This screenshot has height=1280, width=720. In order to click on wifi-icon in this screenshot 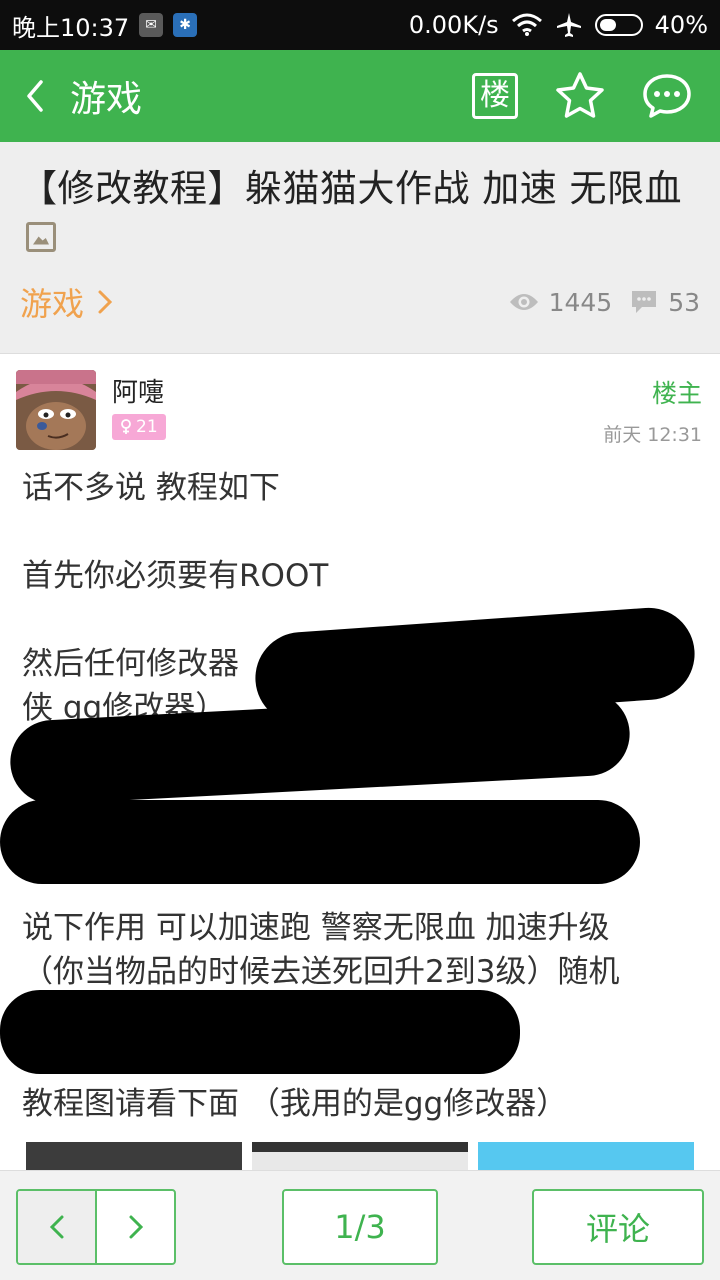, I will do `click(526, 24)`.